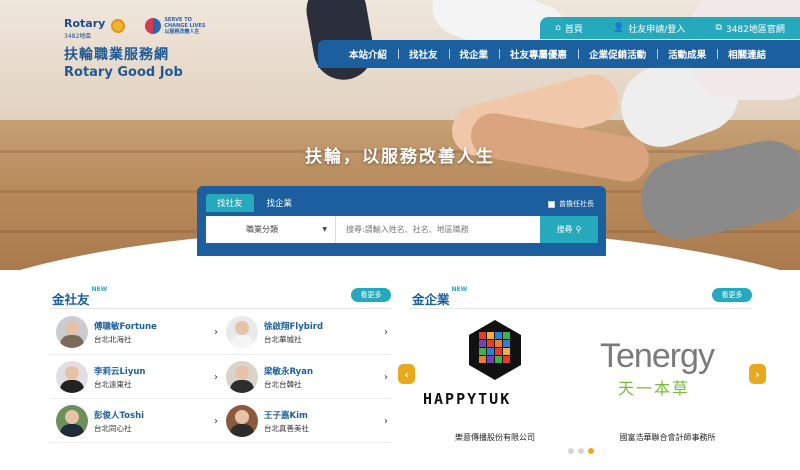 The width and height of the screenshot is (800, 470). What do you see at coordinates (294, 326) in the screenshot?
I see `member-name: 徐啟翔Flybird` at bounding box center [294, 326].